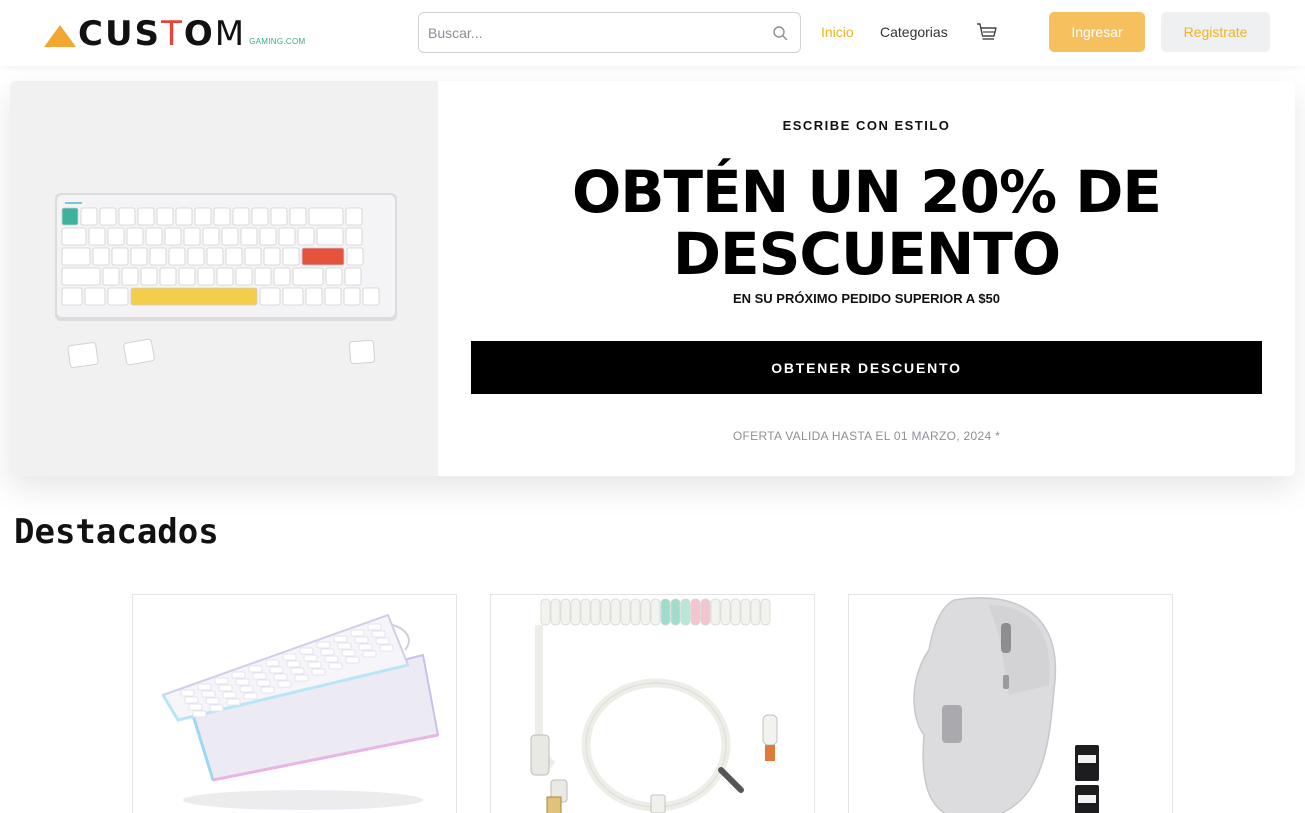  Describe the element at coordinates (866, 436) in the screenshot. I see `offer-validity-note: OFERTA VALIDA HASTA EL 01 MARZO, 2024 *` at that location.